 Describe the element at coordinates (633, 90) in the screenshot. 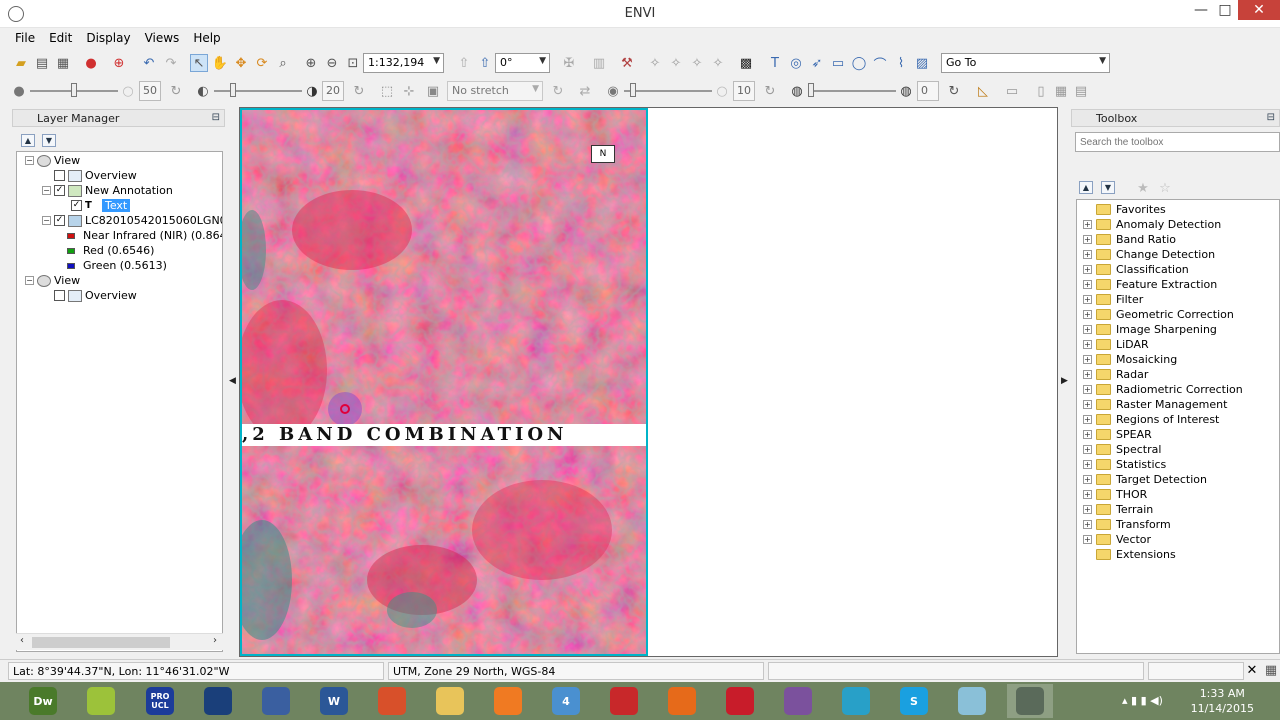

I see `sharpen-slider-thumb` at that location.